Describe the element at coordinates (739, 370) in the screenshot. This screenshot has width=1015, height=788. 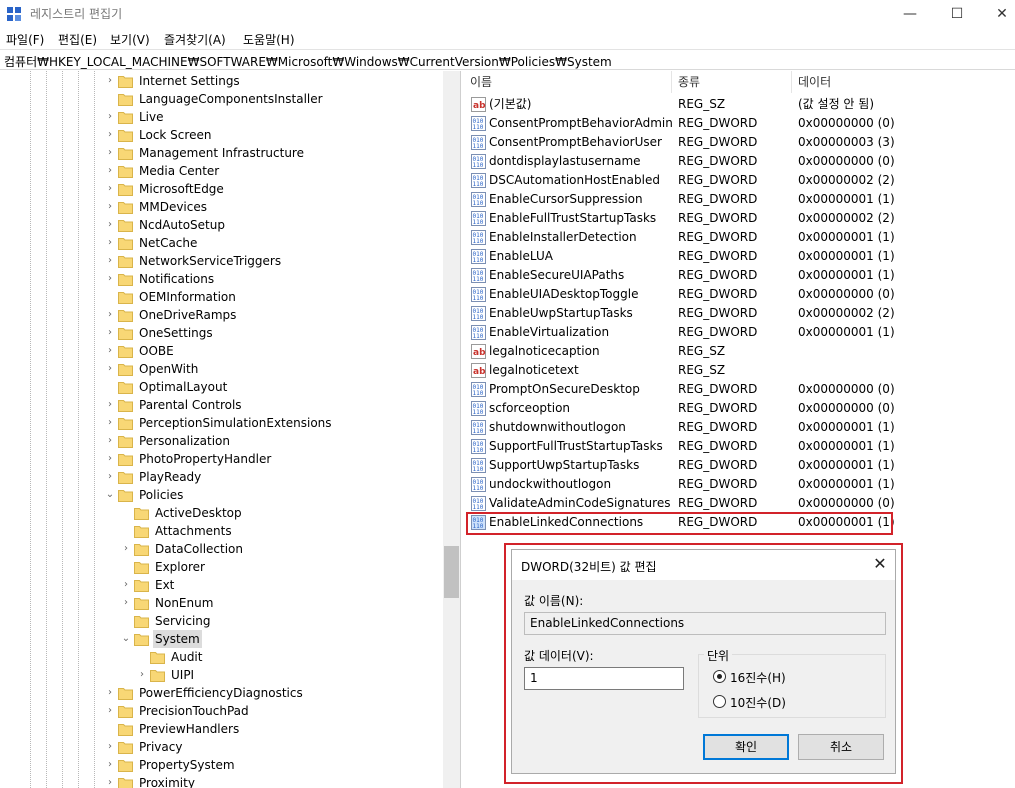
I see `list-row: ab legalnoticetext REG_SZ` at that location.